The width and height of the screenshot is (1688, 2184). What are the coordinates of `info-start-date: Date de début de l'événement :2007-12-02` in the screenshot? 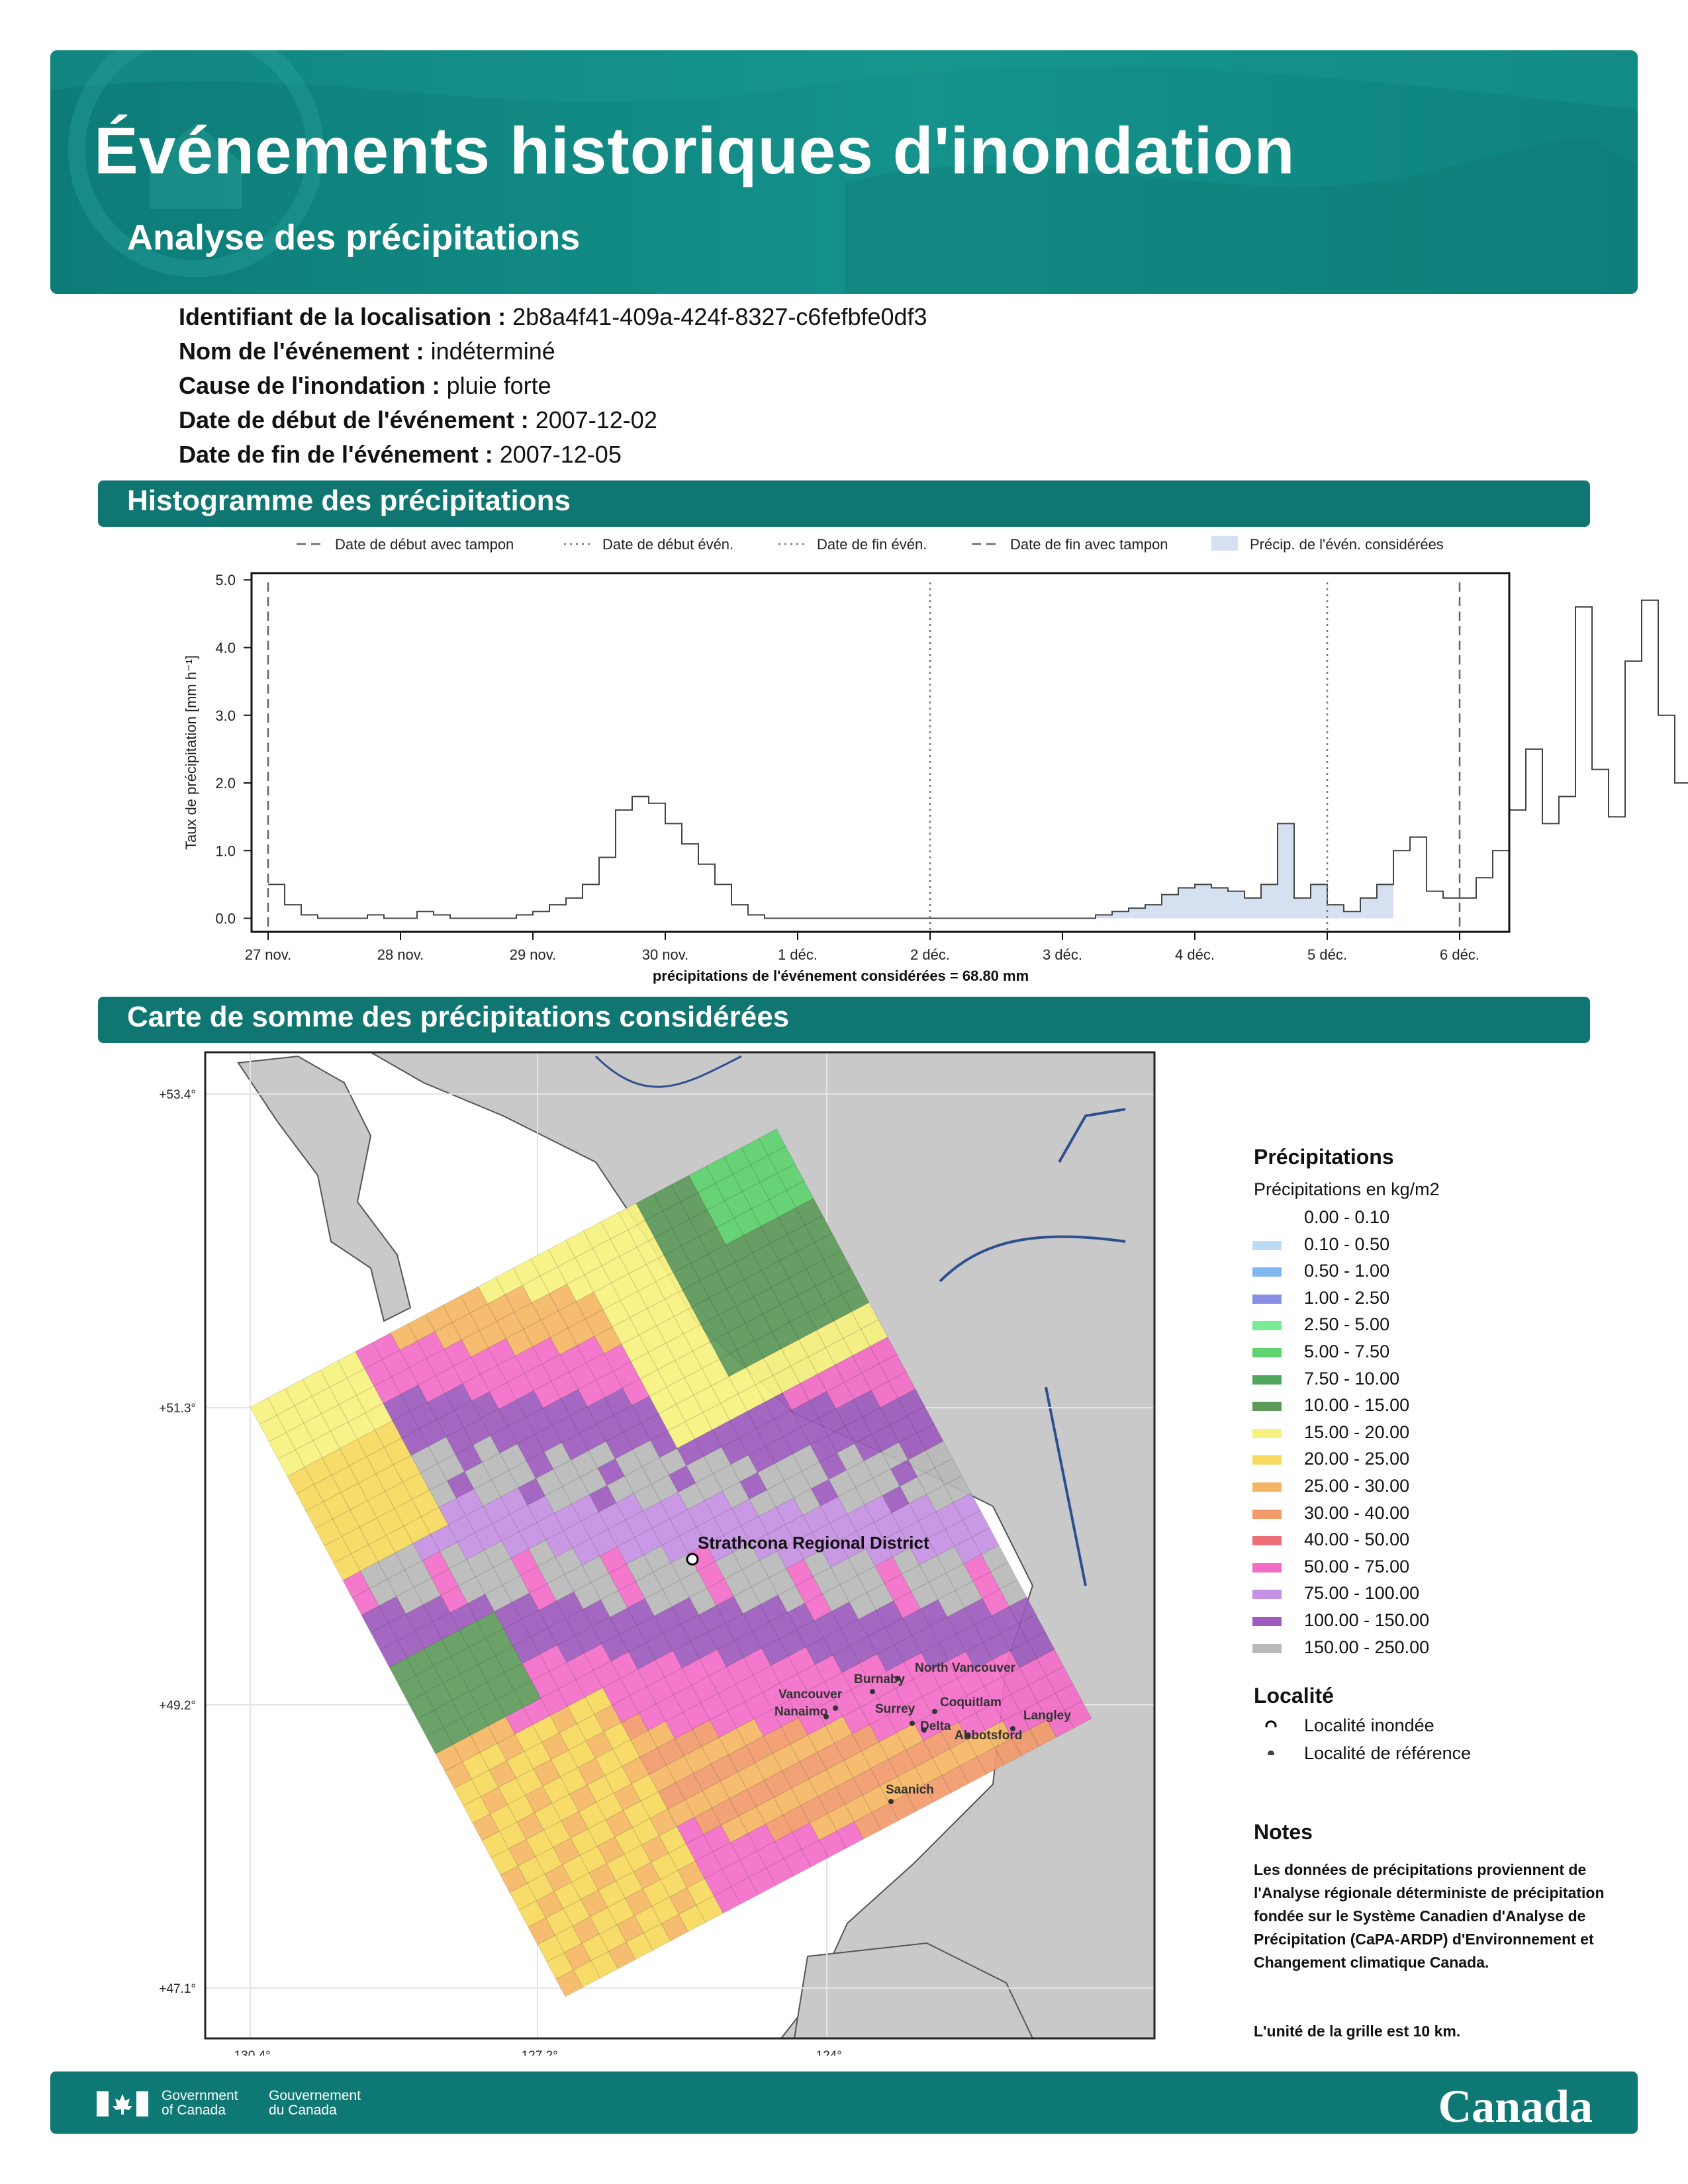 It's located at (418, 420).